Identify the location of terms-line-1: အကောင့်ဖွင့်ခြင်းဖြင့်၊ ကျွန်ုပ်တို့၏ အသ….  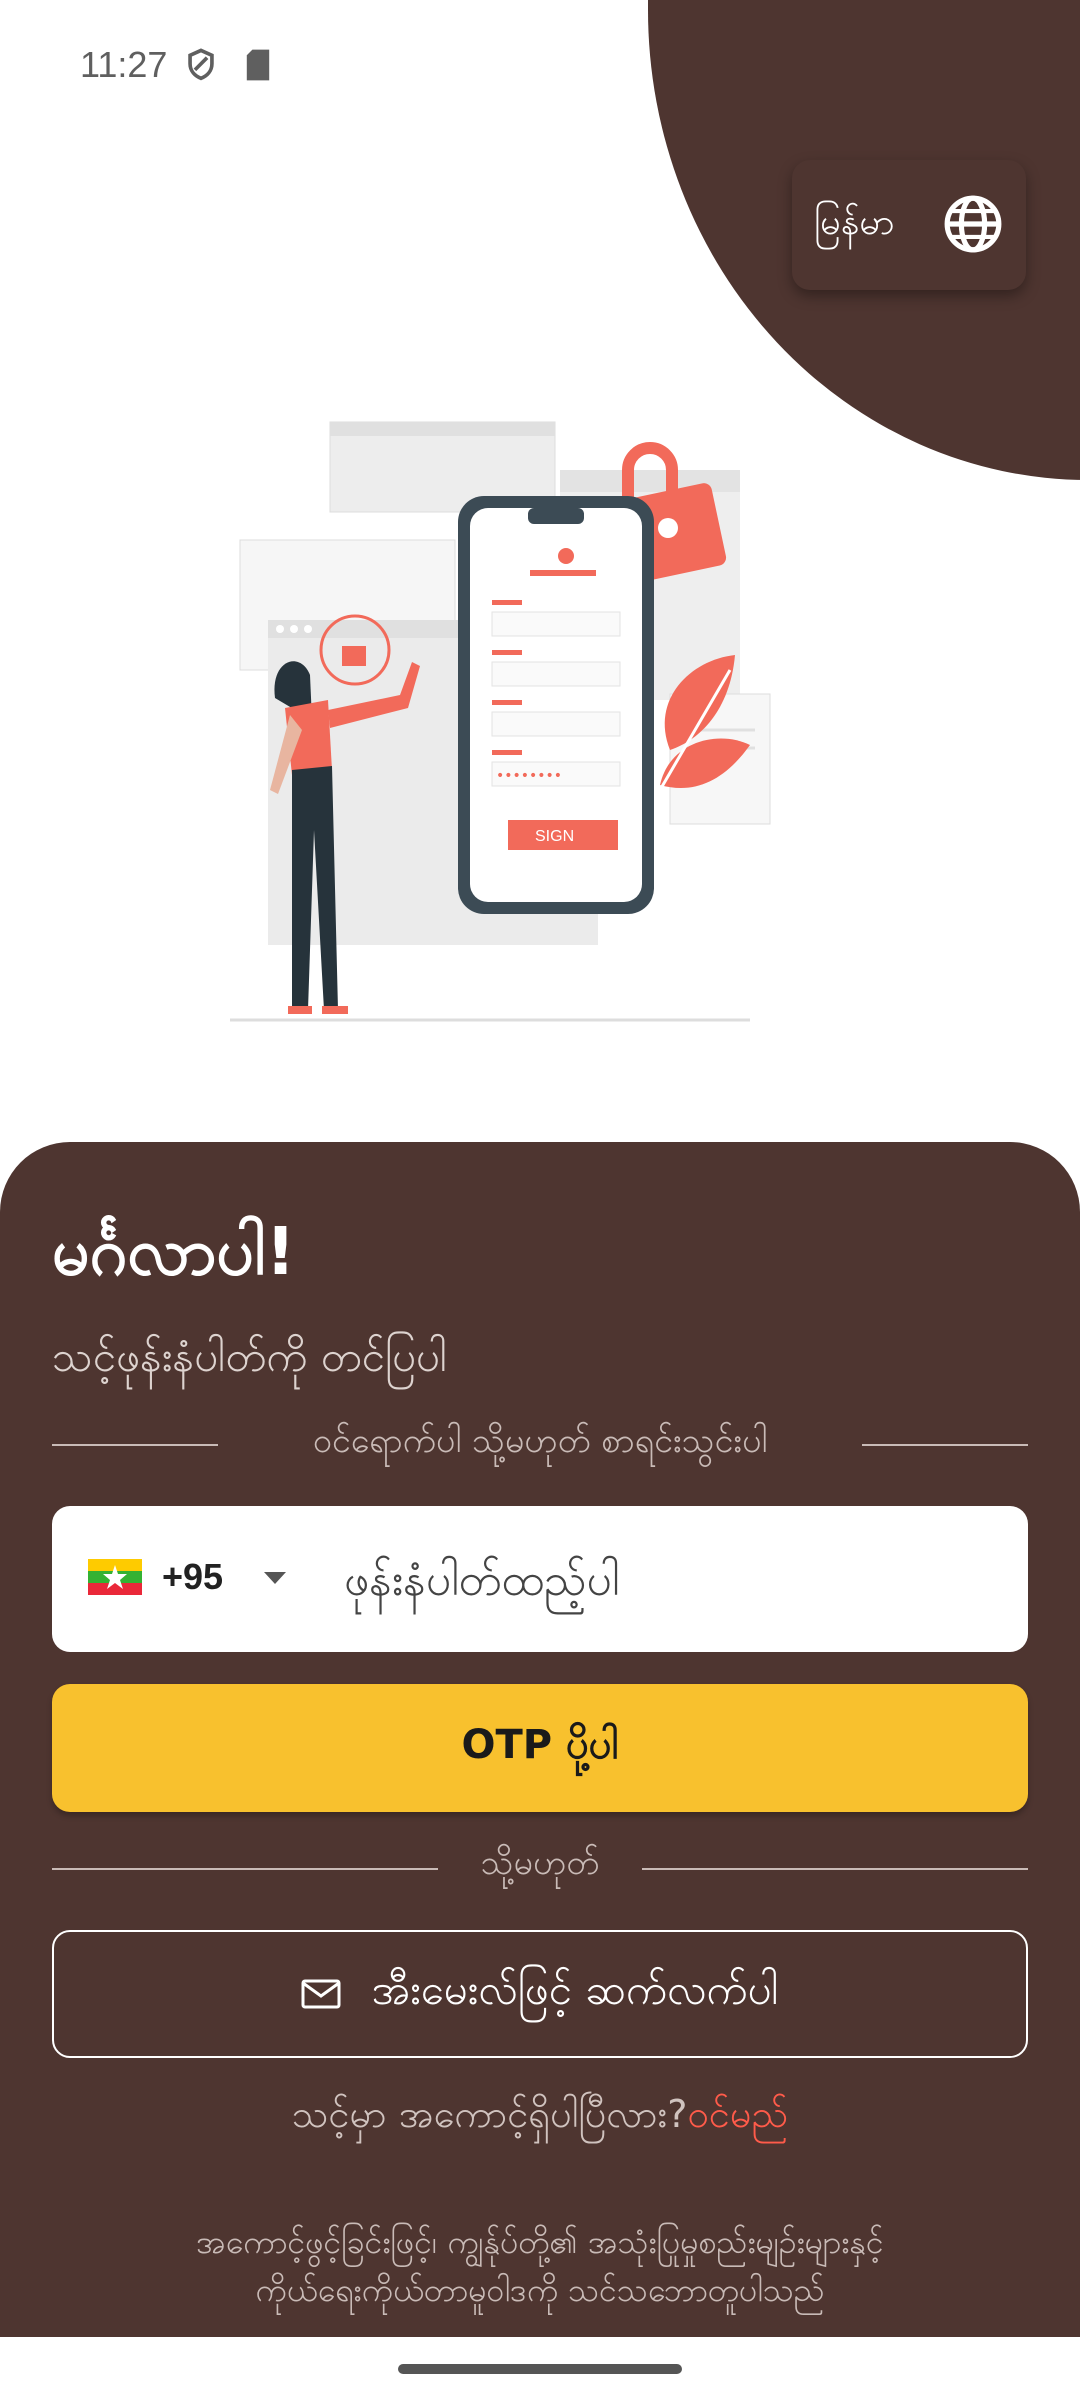
(540, 2242).